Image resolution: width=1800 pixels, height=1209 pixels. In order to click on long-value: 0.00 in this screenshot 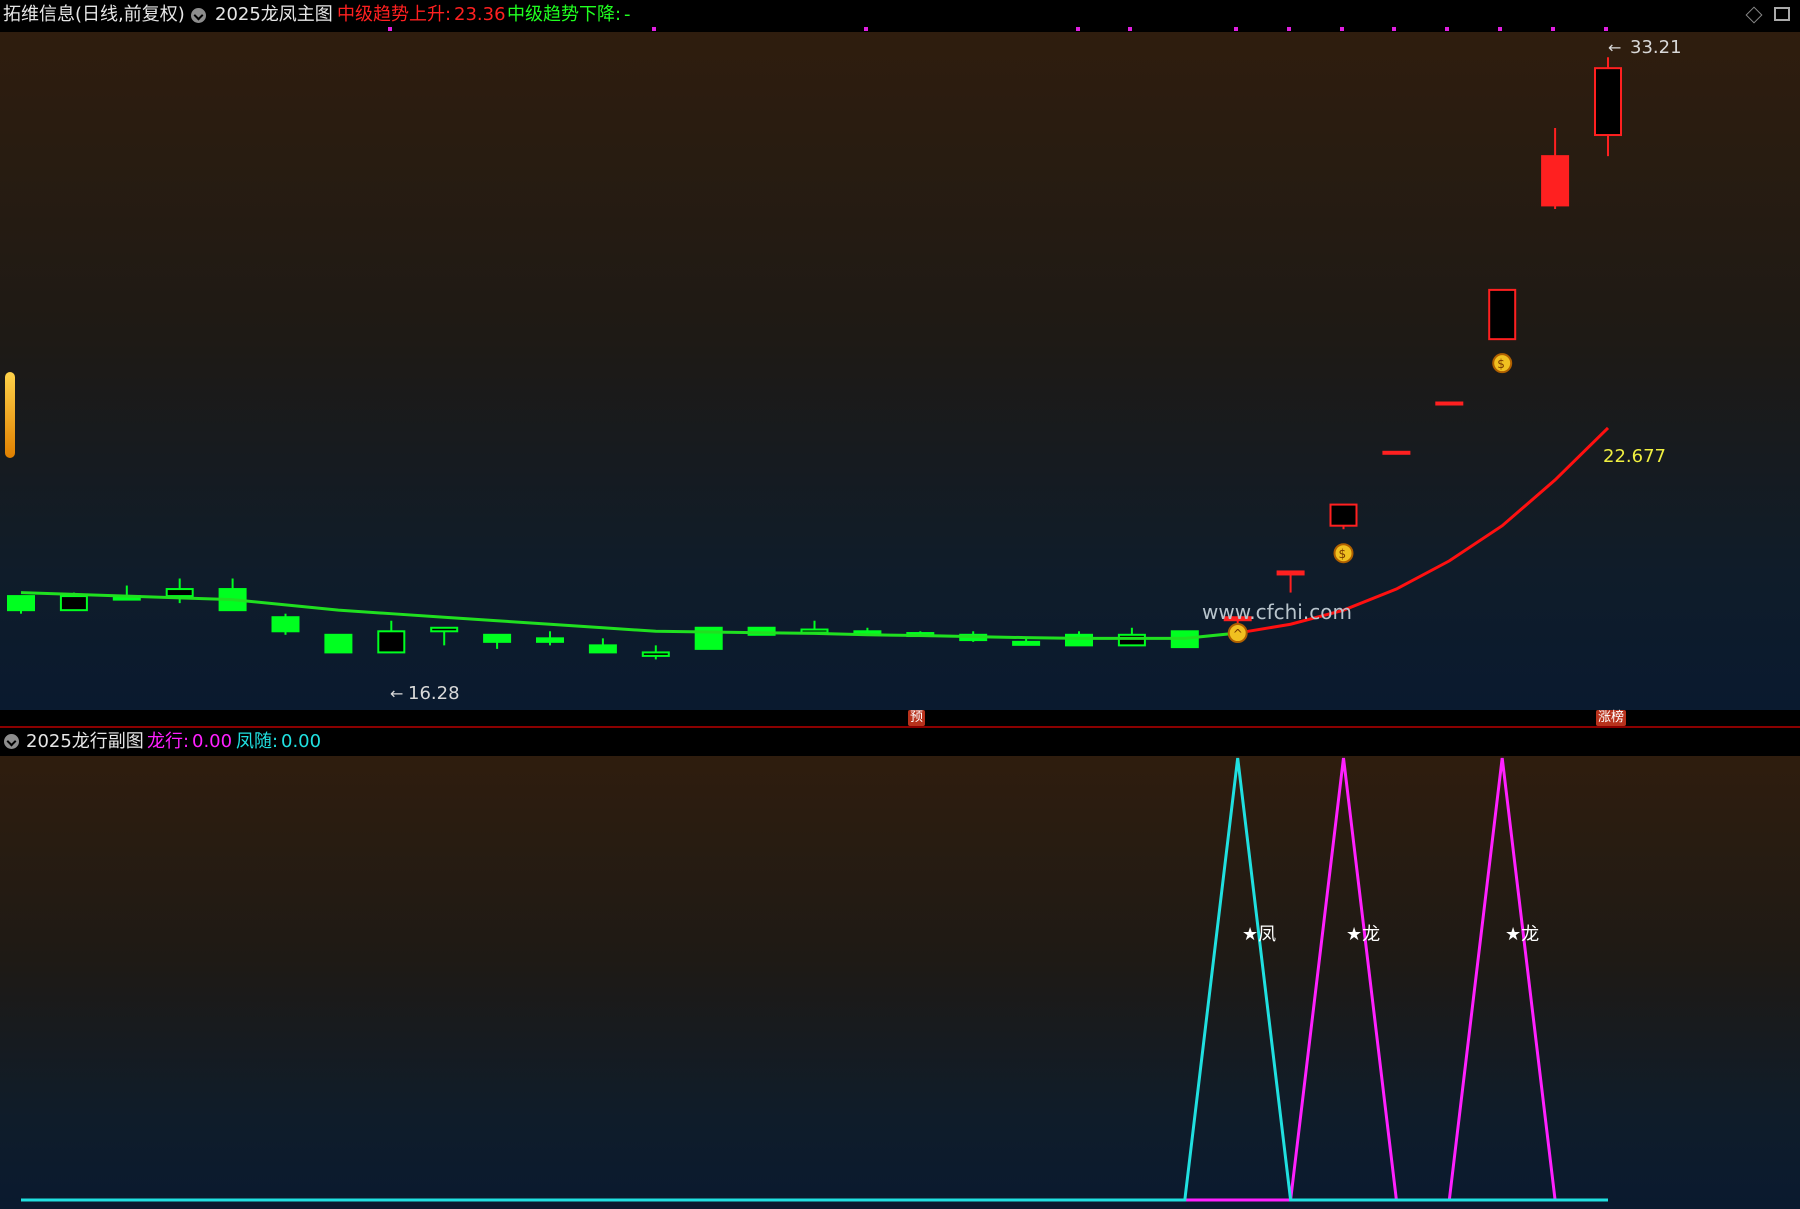, I will do `click(212, 741)`.